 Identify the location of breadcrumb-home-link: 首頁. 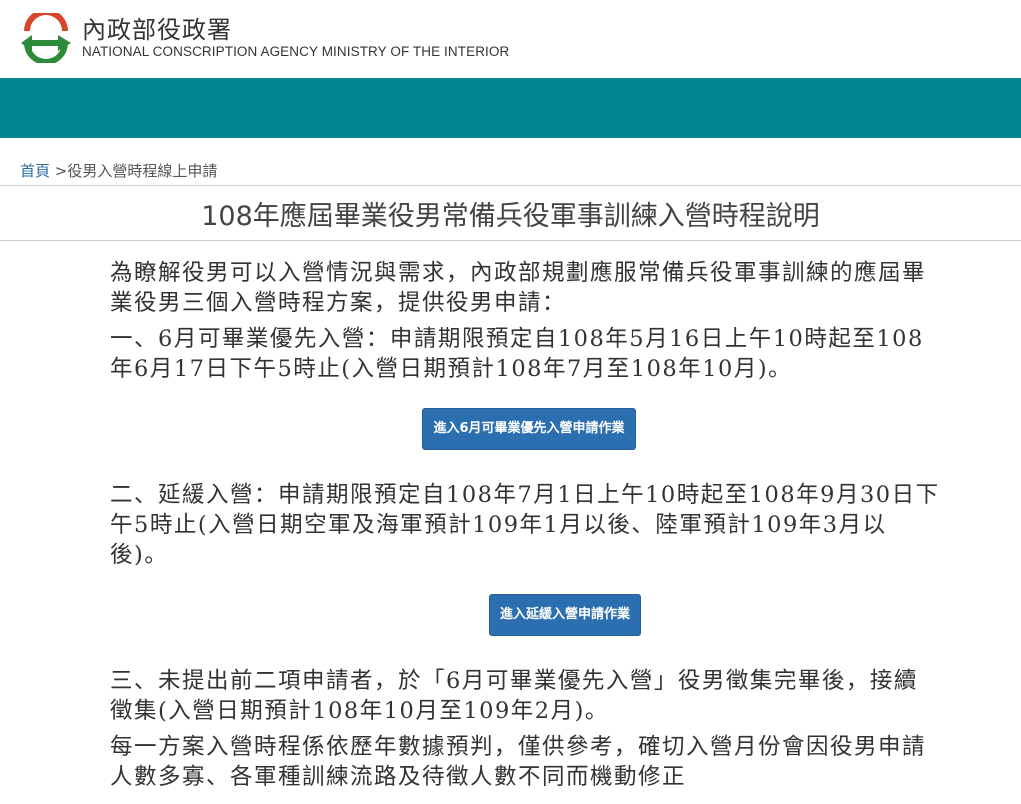
(35, 171).